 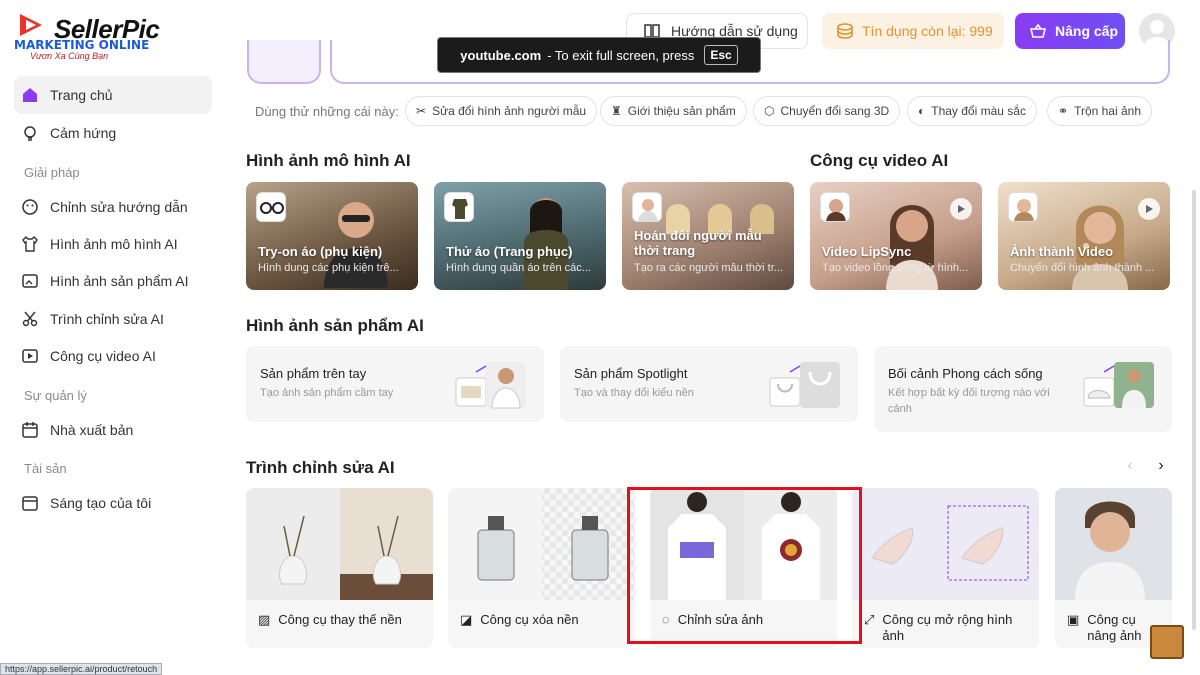 I want to click on section-title-video: Công cụ video AI, so click(x=879, y=160).